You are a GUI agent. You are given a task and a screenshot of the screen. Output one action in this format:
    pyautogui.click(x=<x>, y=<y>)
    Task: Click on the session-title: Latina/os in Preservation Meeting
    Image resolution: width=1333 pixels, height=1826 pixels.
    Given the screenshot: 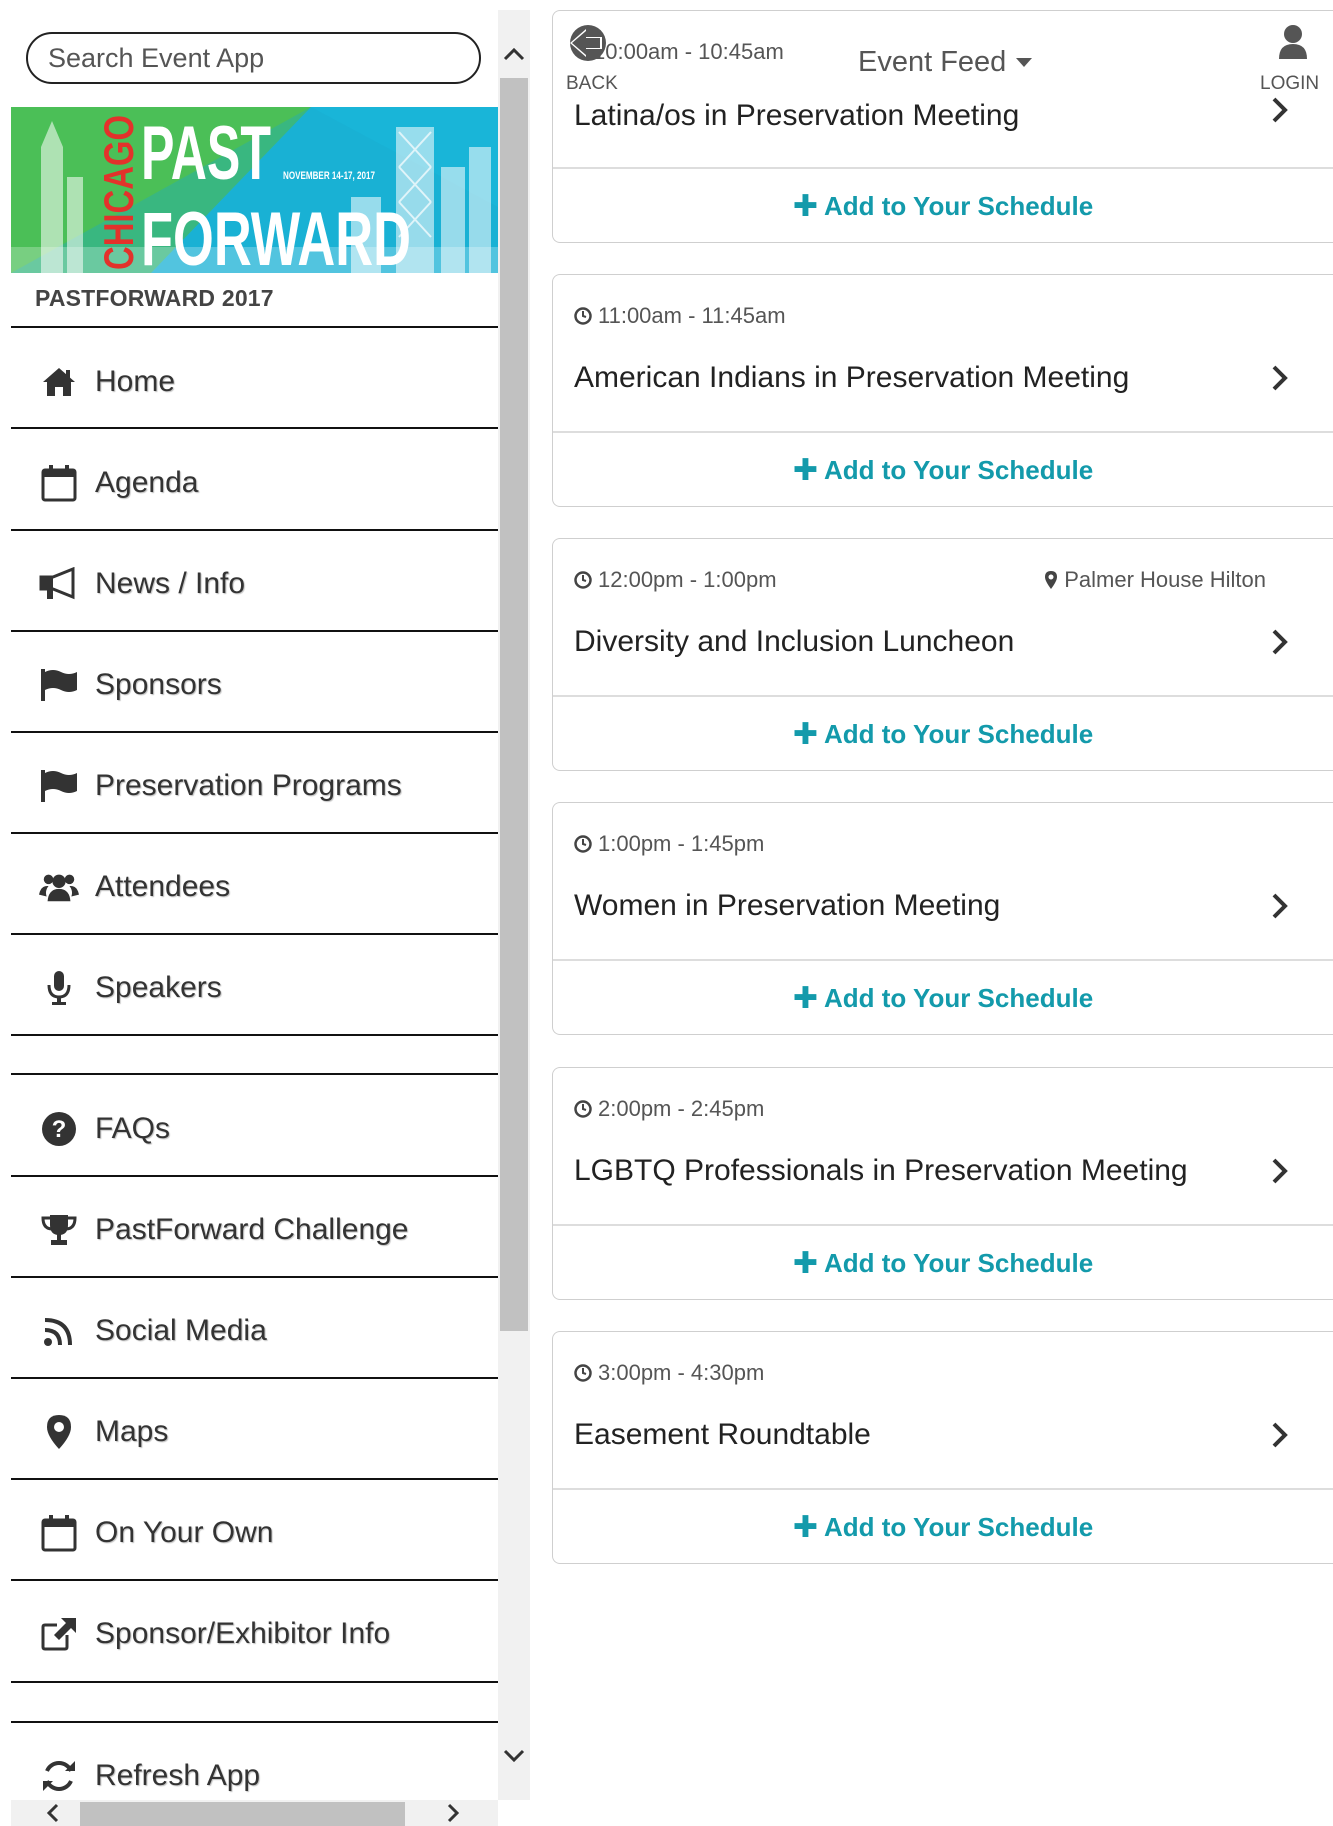 What is the action you would take?
    pyautogui.click(x=797, y=115)
    